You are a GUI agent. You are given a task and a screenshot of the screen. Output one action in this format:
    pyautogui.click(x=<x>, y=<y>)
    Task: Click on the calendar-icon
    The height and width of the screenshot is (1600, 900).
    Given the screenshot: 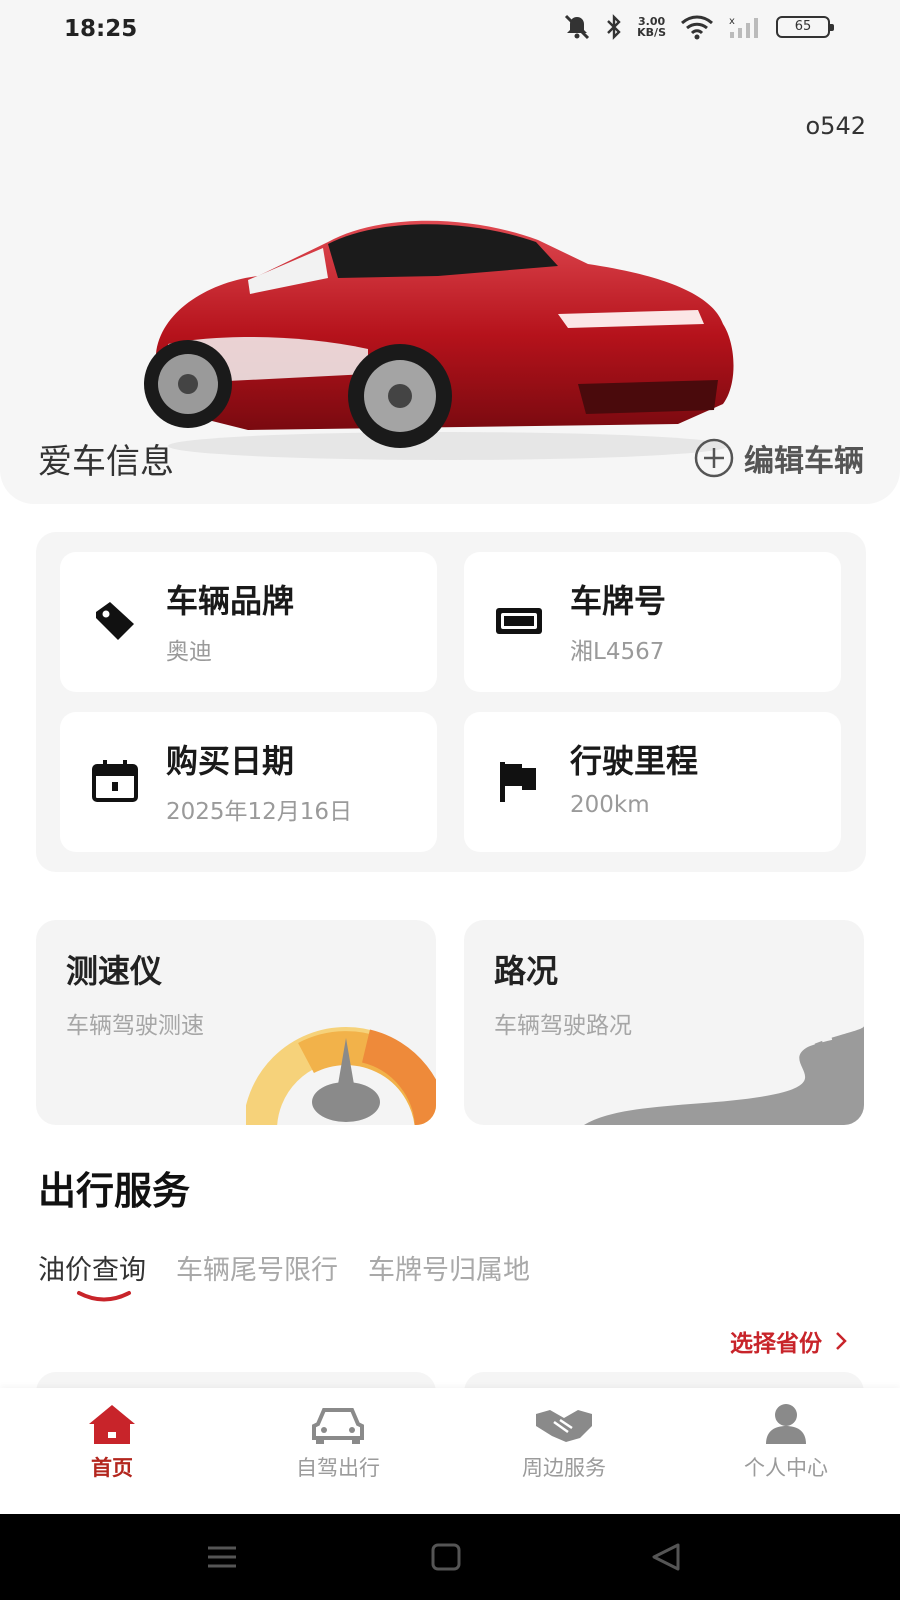 What is the action you would take?
    pyautogui.click(x=115, y=781)
    